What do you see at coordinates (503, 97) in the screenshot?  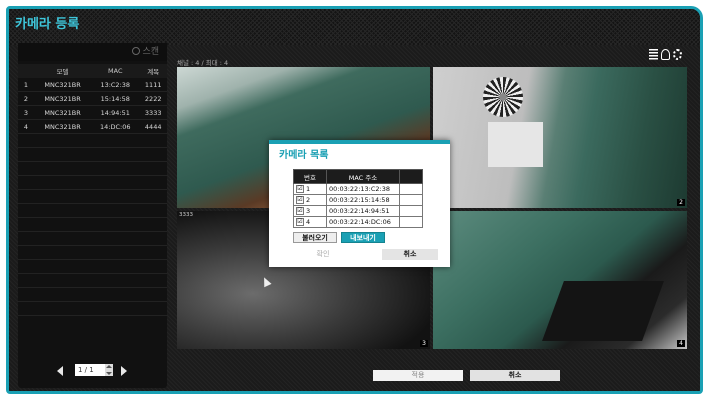 I see `test-chart-image` at bounding box center [503, 97].